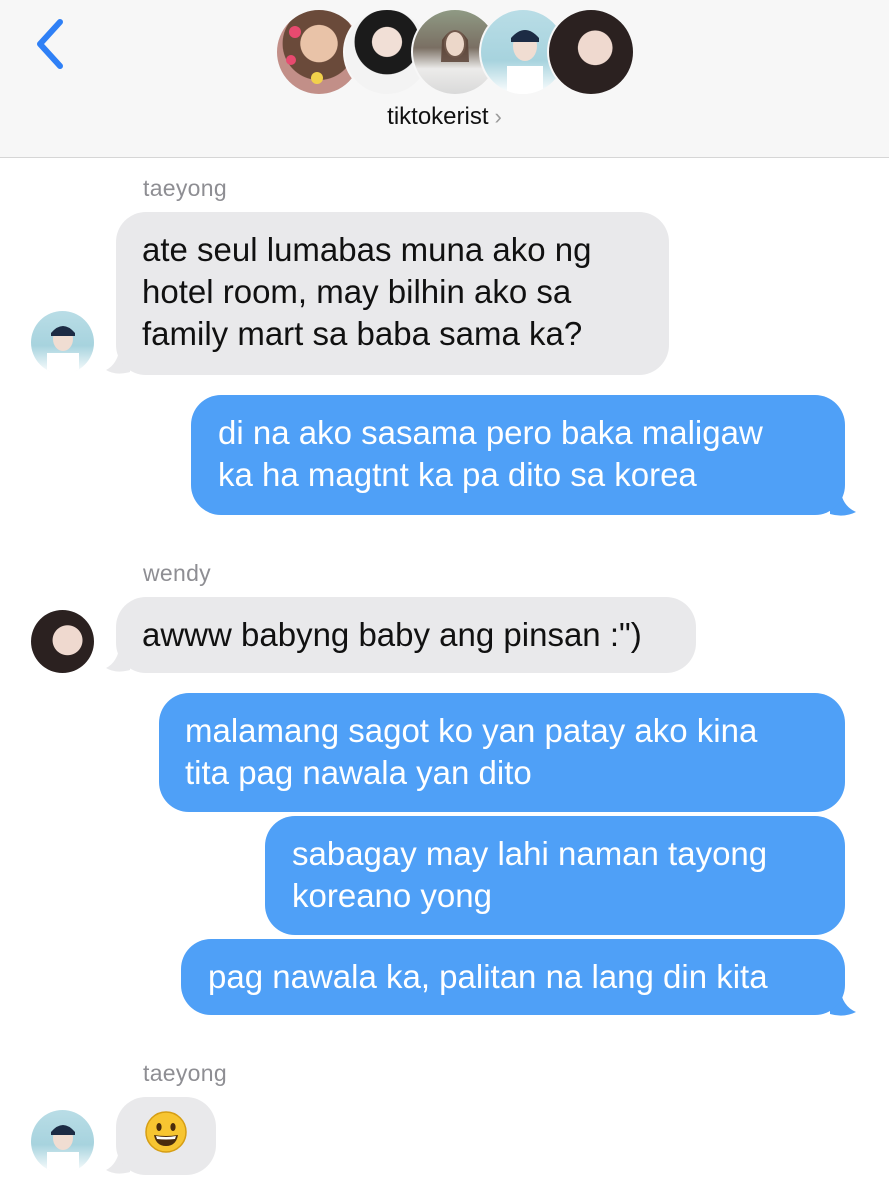 This screenshot has height=1200, width=889. What do you see at coordinates (530, 853) in the screenshot?
I see `message-text: sabagay may lahi naman tayong` at bounding box center [530, 853].